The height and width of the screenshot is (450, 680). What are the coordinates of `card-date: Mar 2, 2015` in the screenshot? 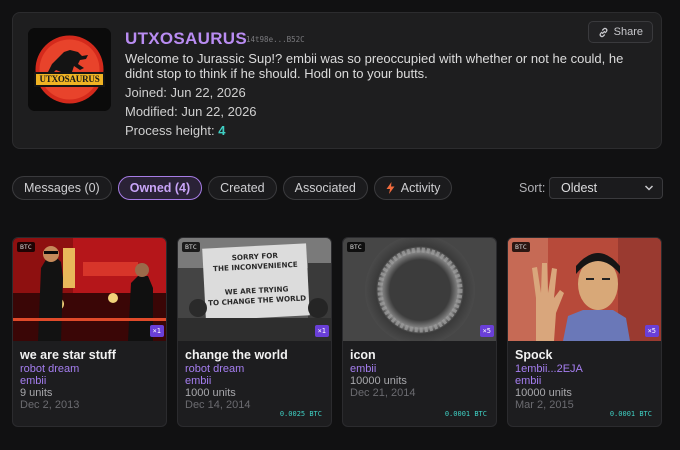 It's located at (544, 405).